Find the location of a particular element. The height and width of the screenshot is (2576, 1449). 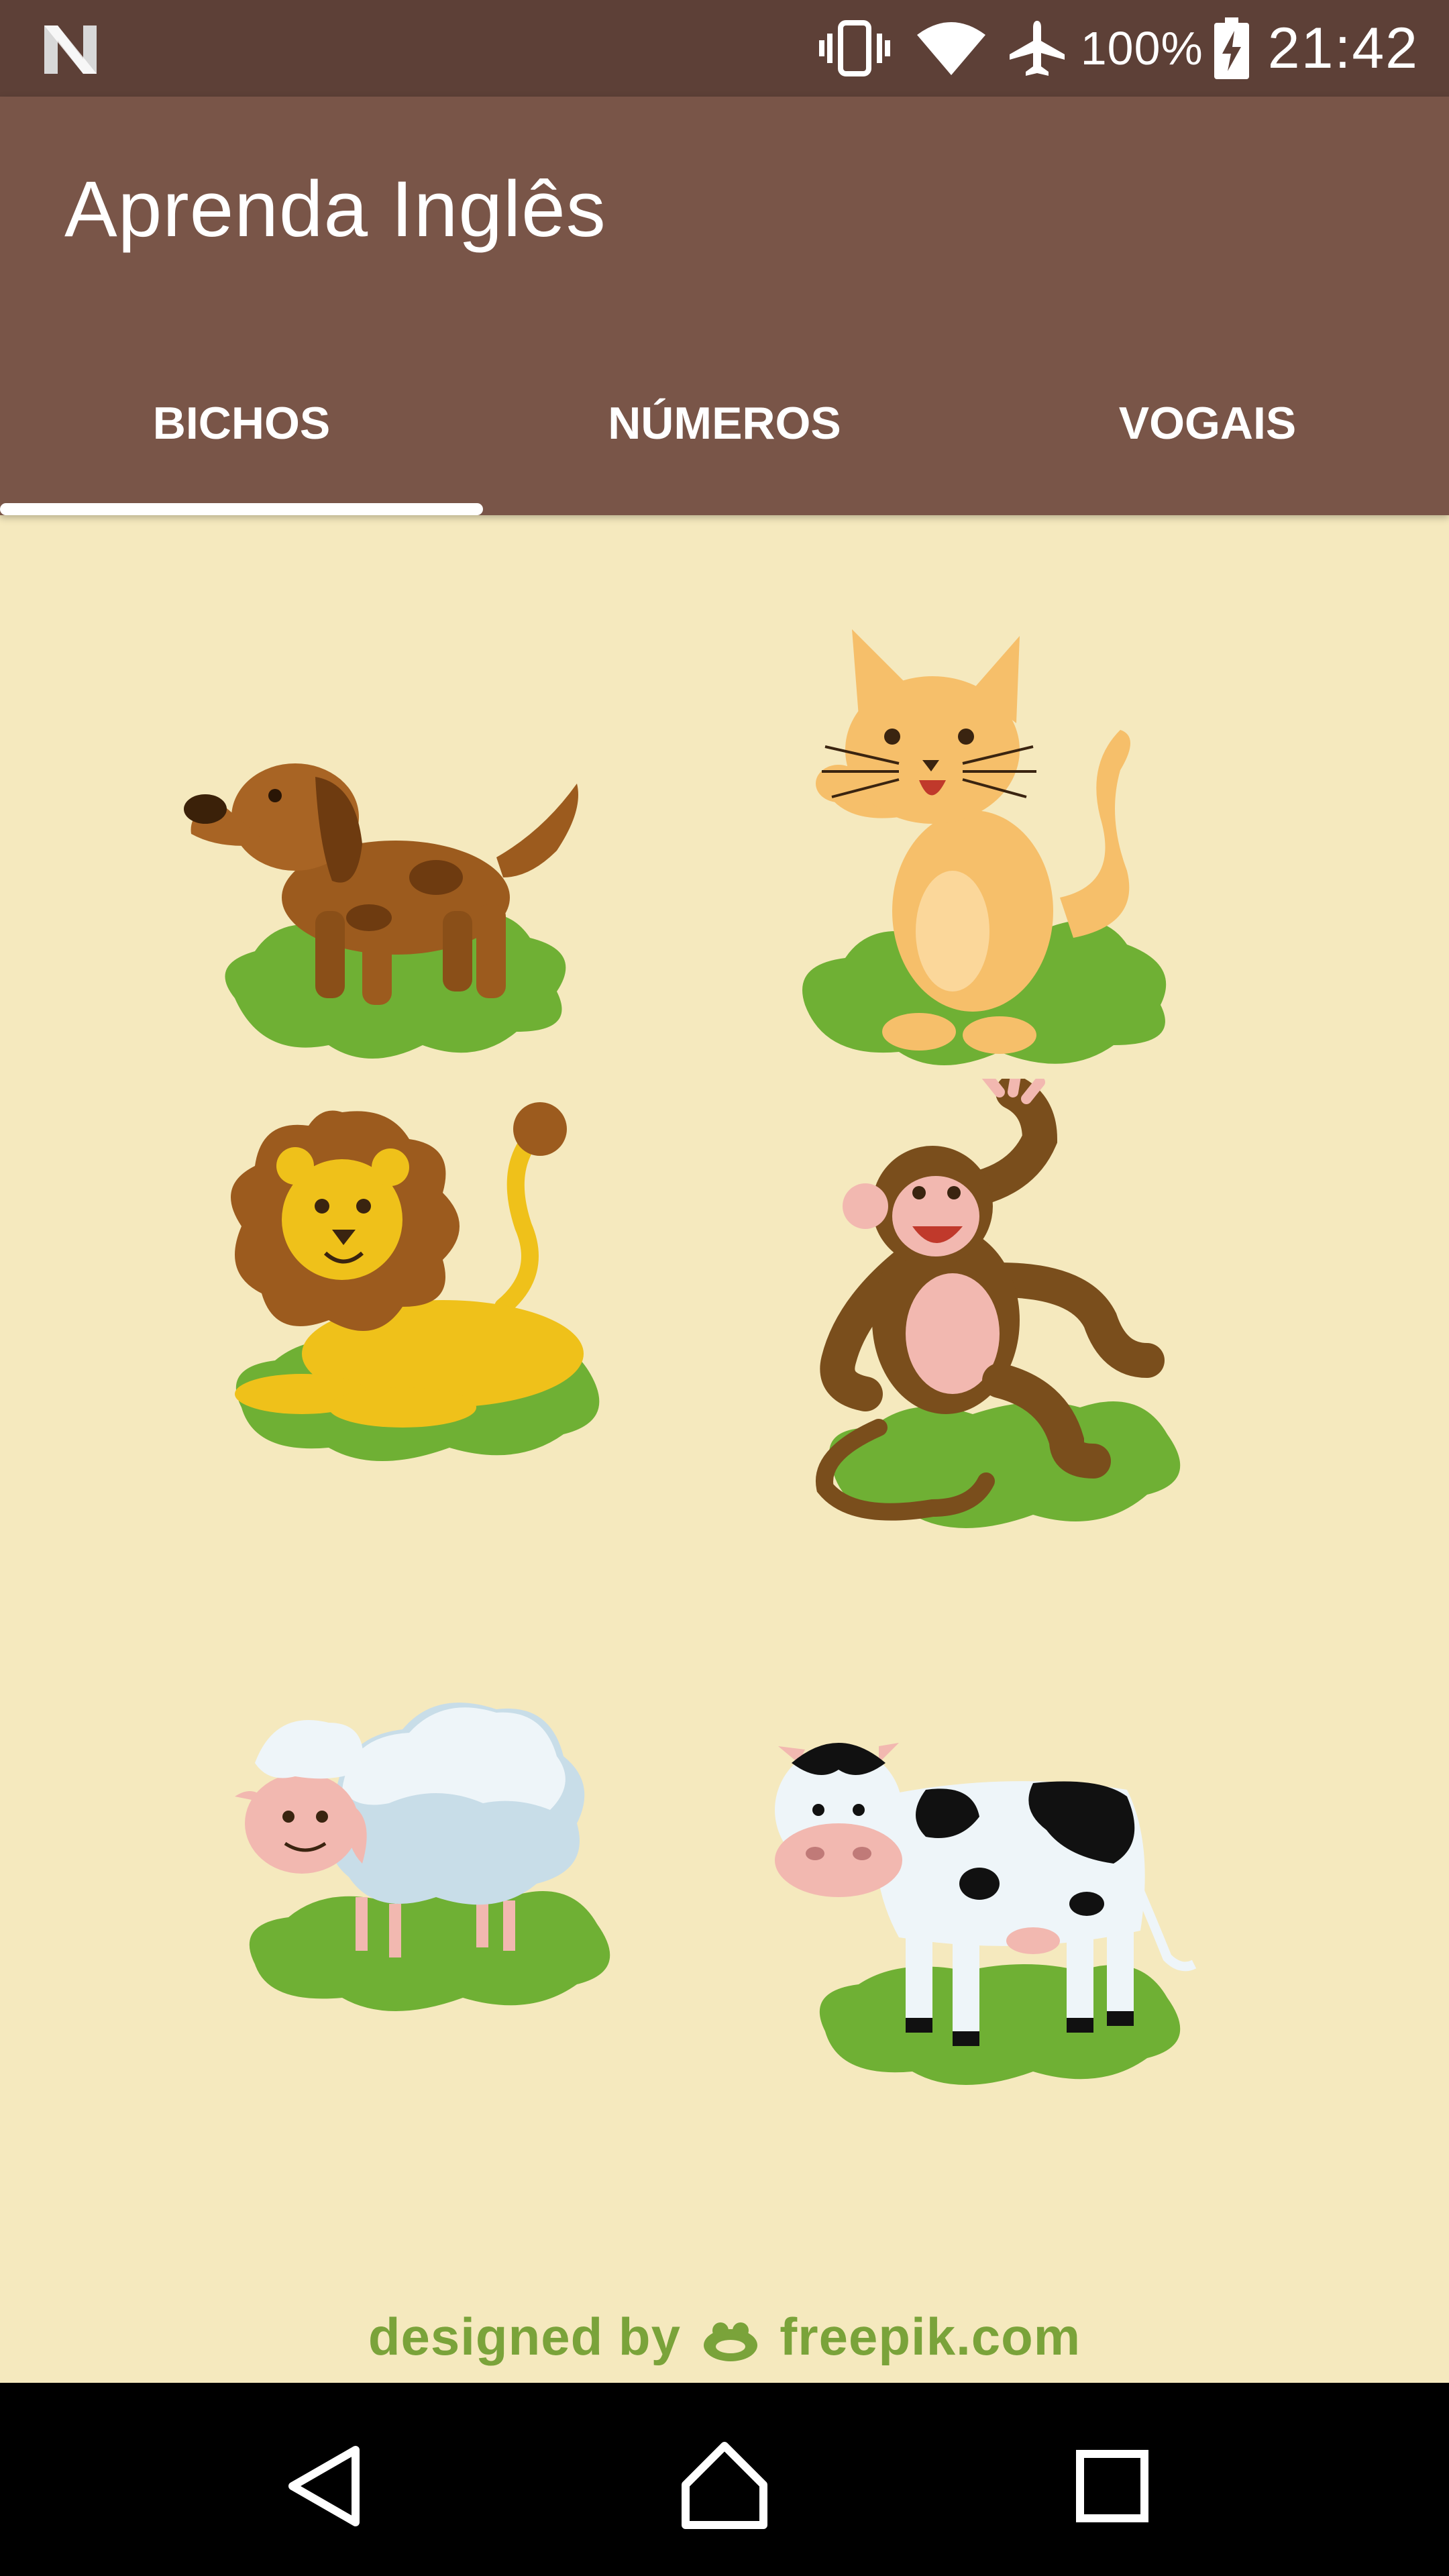

cow-image-button is located at coordinates (979, 1897).